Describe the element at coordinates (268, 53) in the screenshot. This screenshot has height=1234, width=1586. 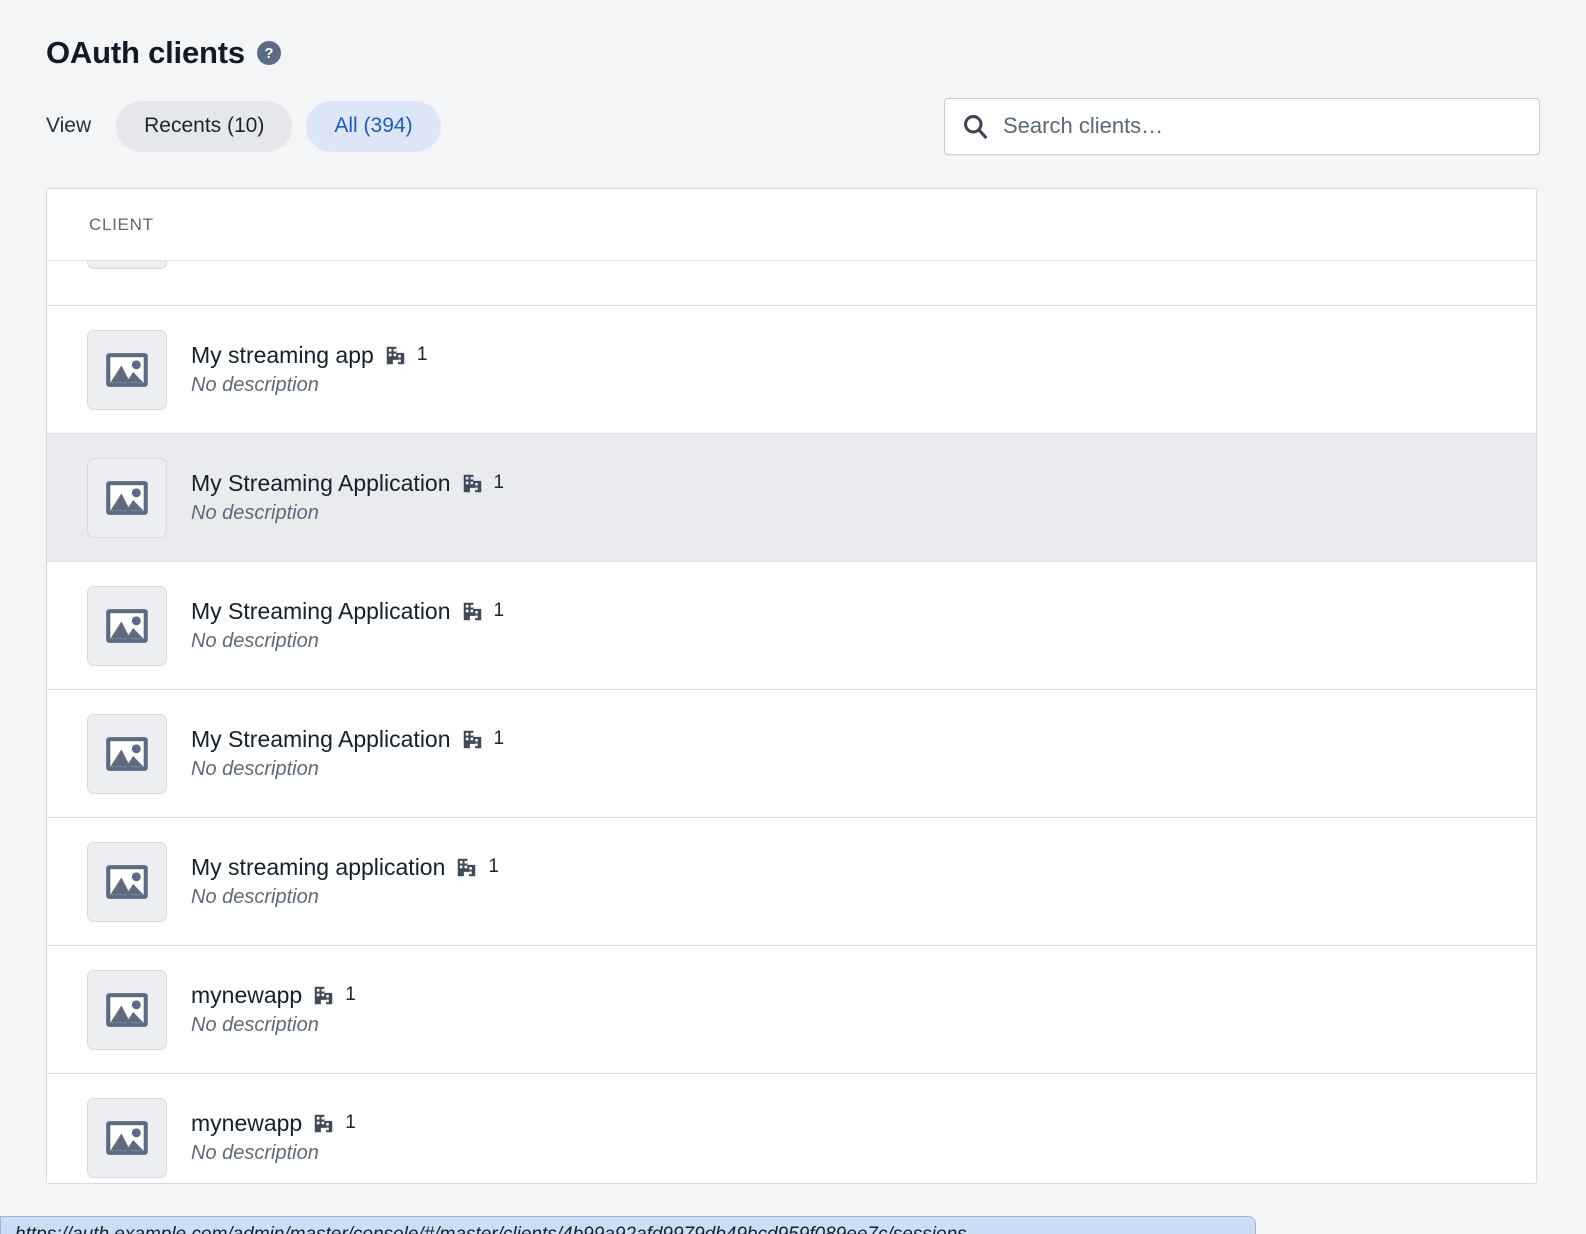
I see `help-circle-icon: ?` at that location.